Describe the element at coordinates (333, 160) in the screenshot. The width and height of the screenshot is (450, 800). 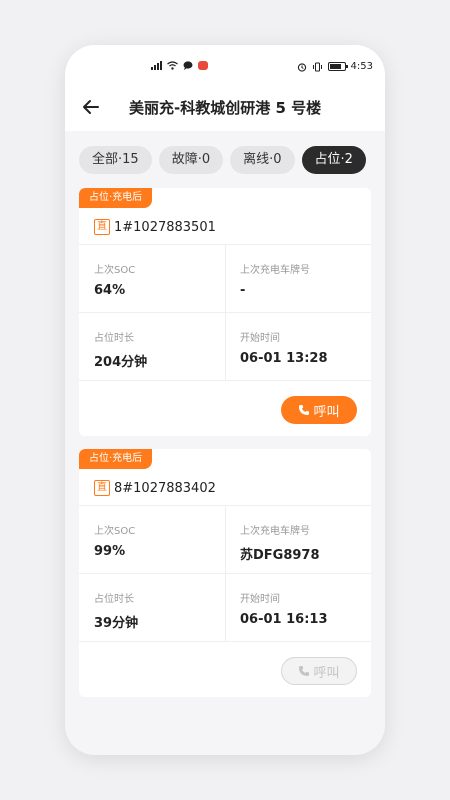
I see `tab-occupied: 占位·2` at that location.